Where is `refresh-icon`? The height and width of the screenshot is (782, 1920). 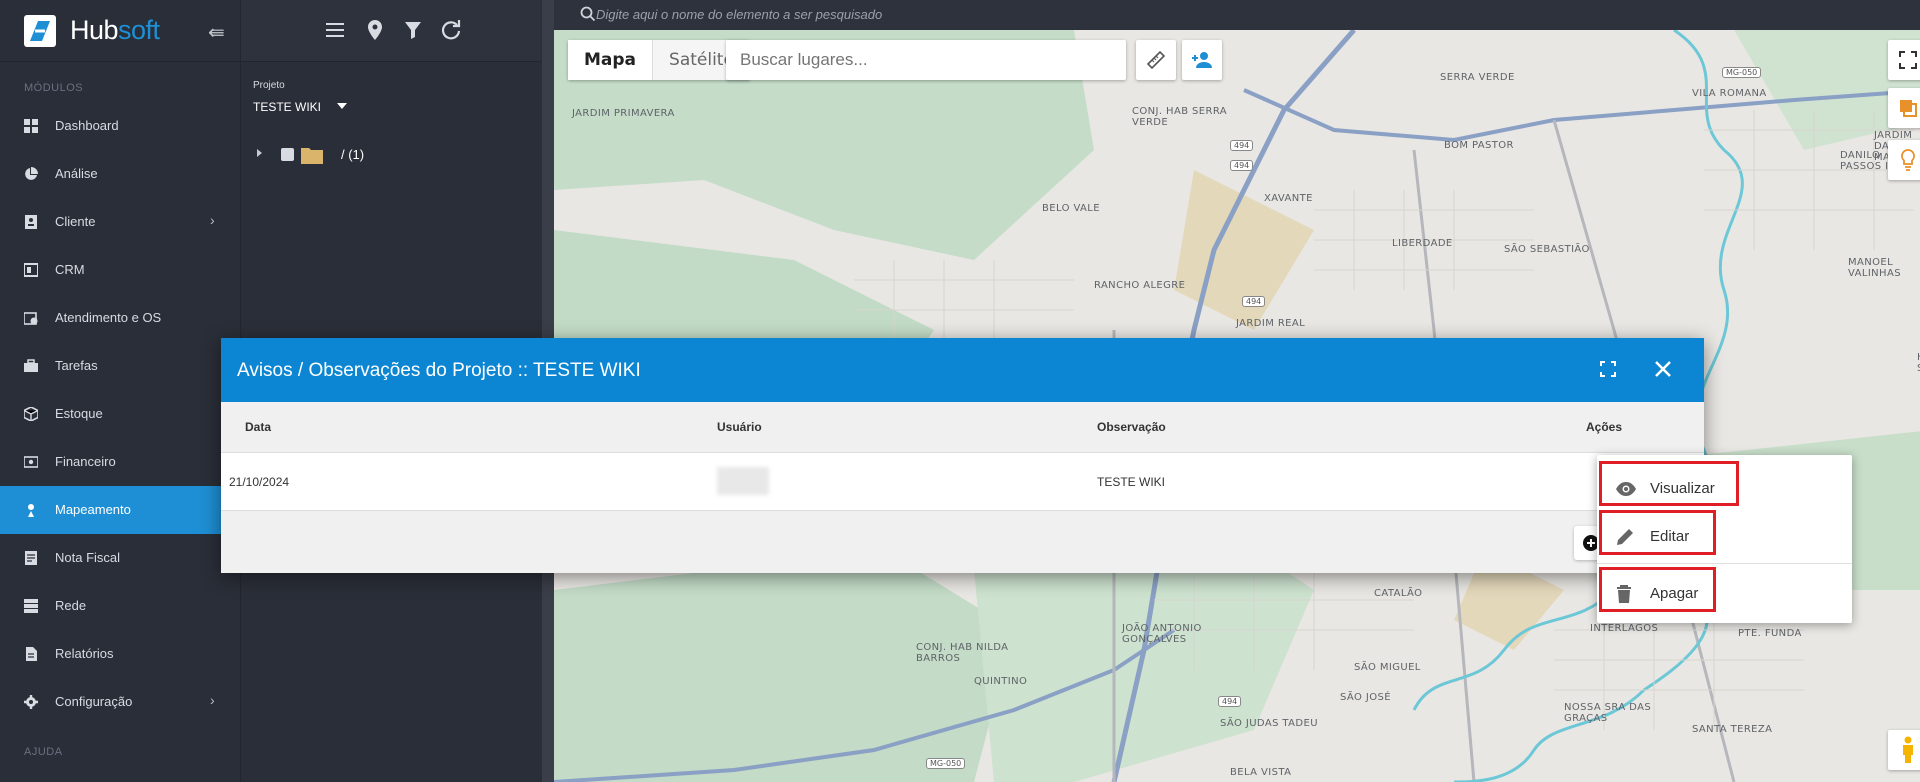 refresh-icon is located at coordinates (451, 30).